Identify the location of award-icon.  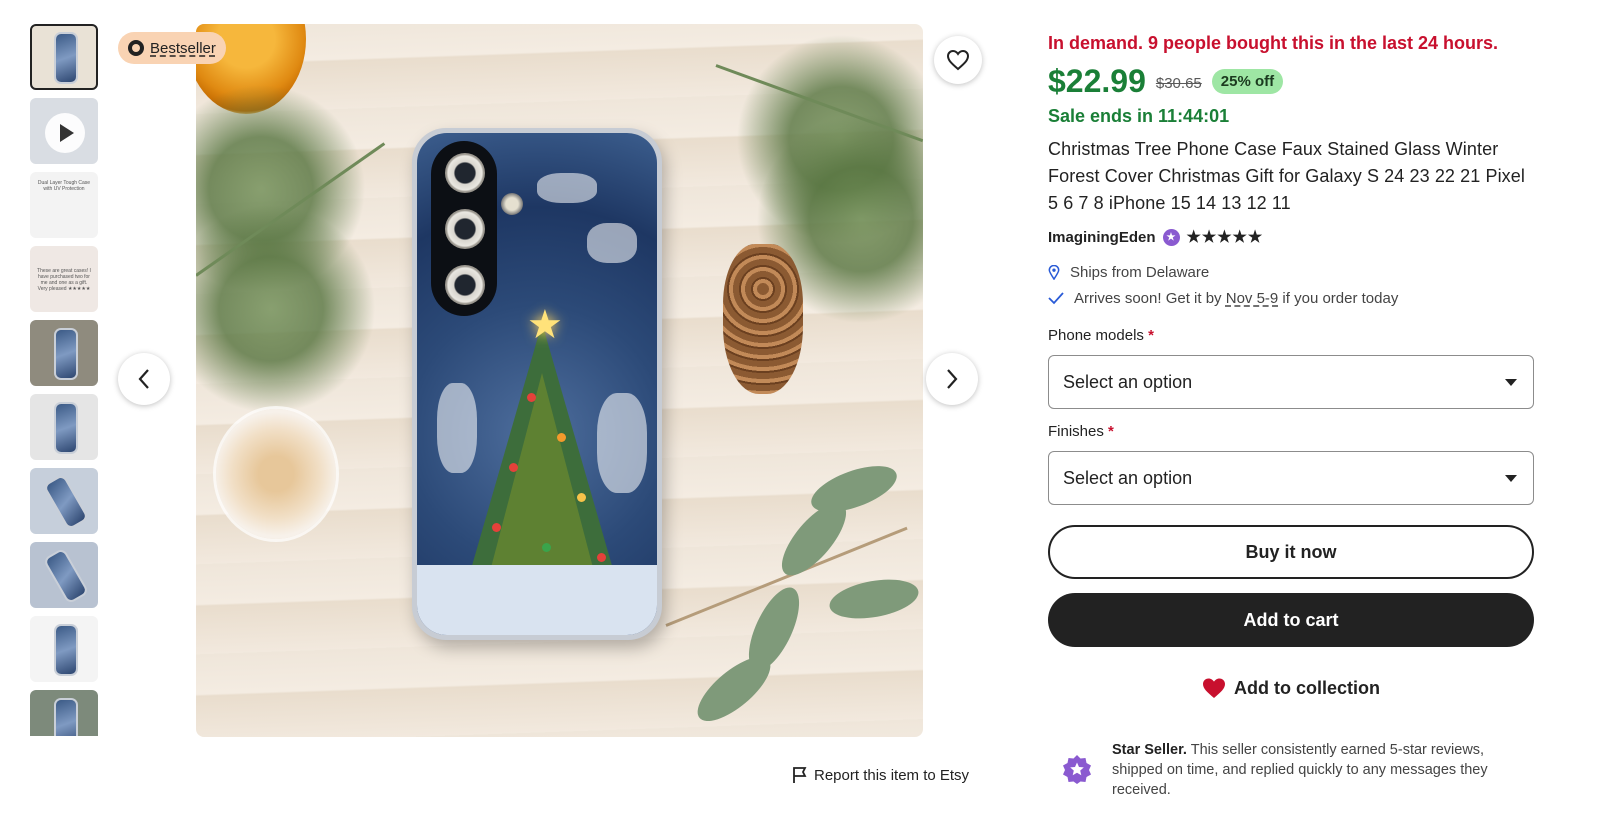
(136, 48).